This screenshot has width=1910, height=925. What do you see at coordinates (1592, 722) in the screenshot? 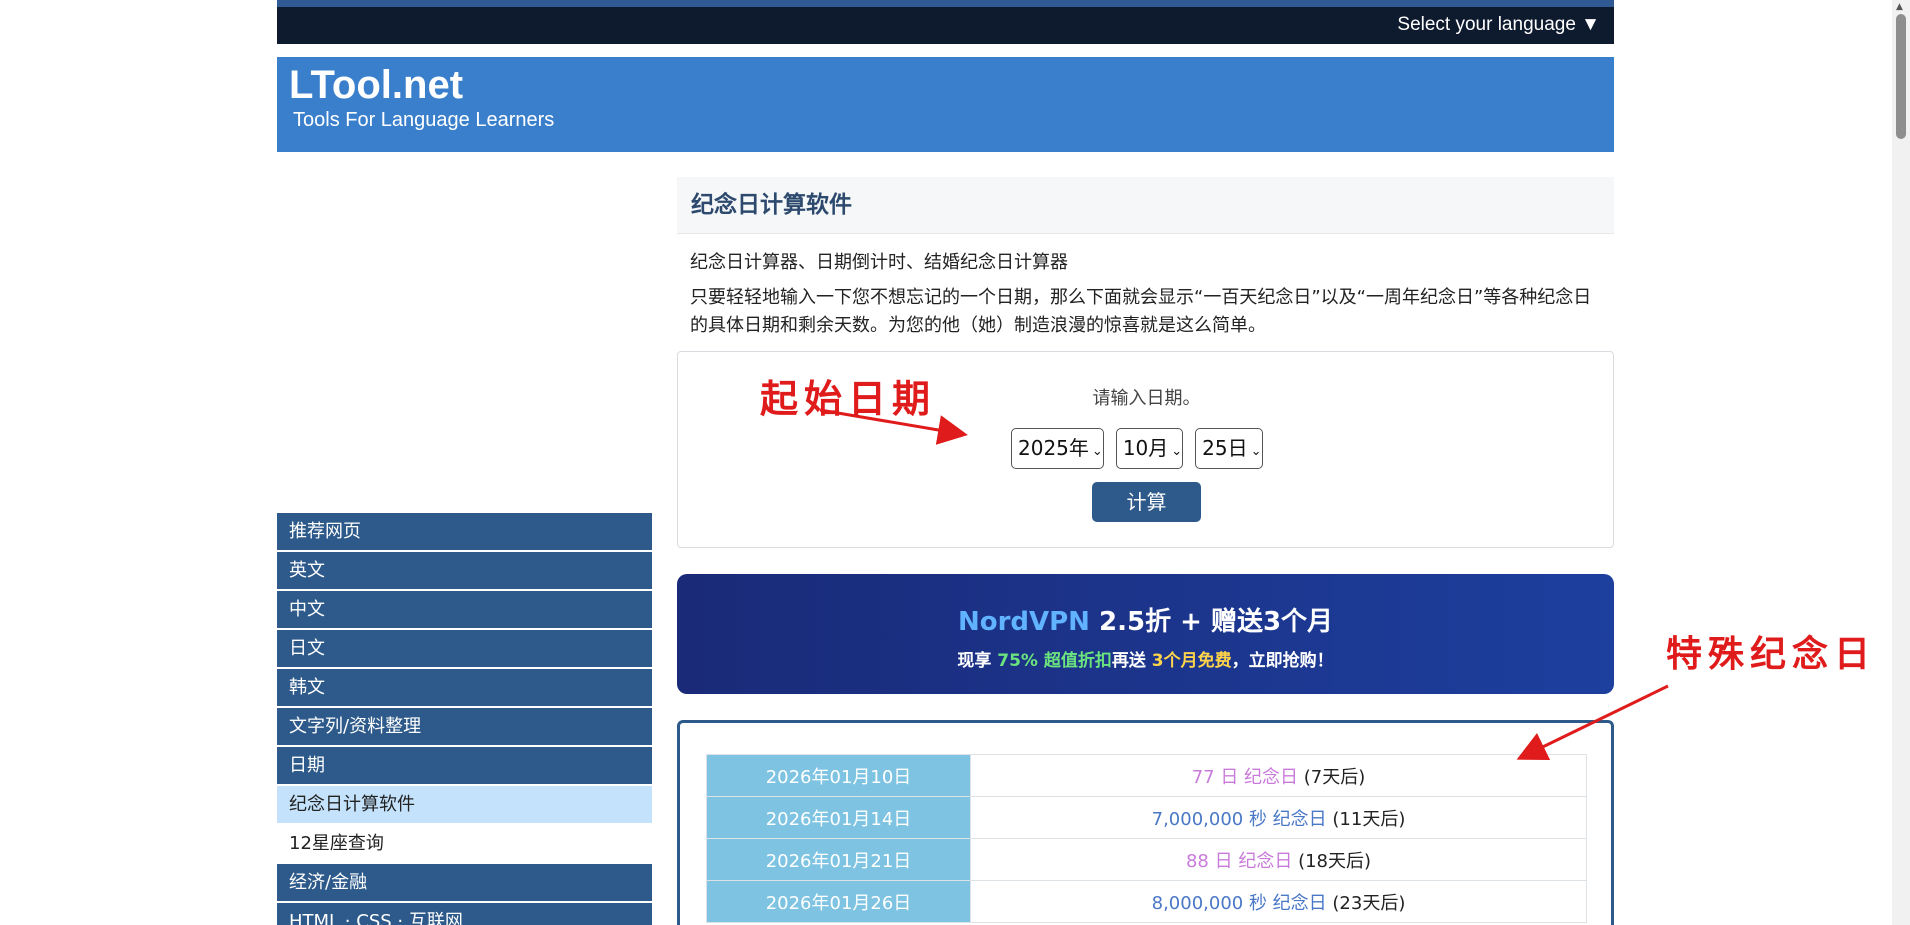
I see `arrow-to-results` at bounding box center [1592, 722].